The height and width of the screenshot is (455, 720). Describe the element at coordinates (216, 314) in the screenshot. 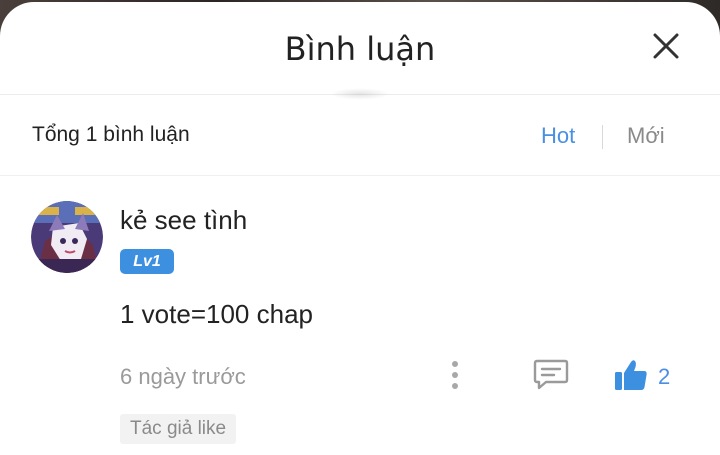

I see `comment-text: 1 vote=100 chap` at that location.